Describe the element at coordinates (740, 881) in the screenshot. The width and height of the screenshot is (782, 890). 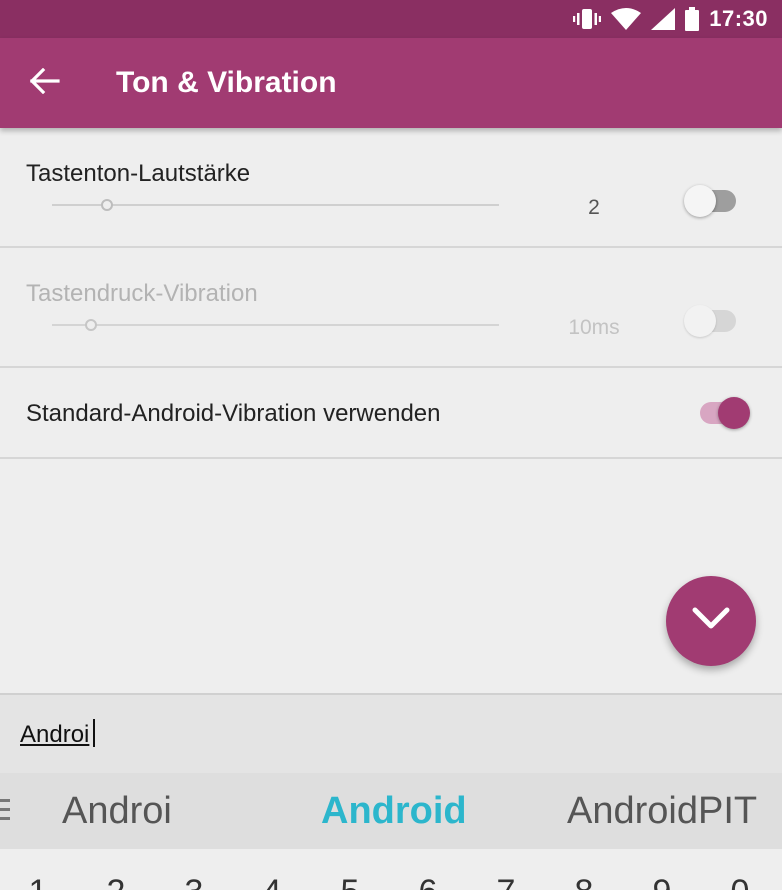
I see `key-0: 0` at that location.